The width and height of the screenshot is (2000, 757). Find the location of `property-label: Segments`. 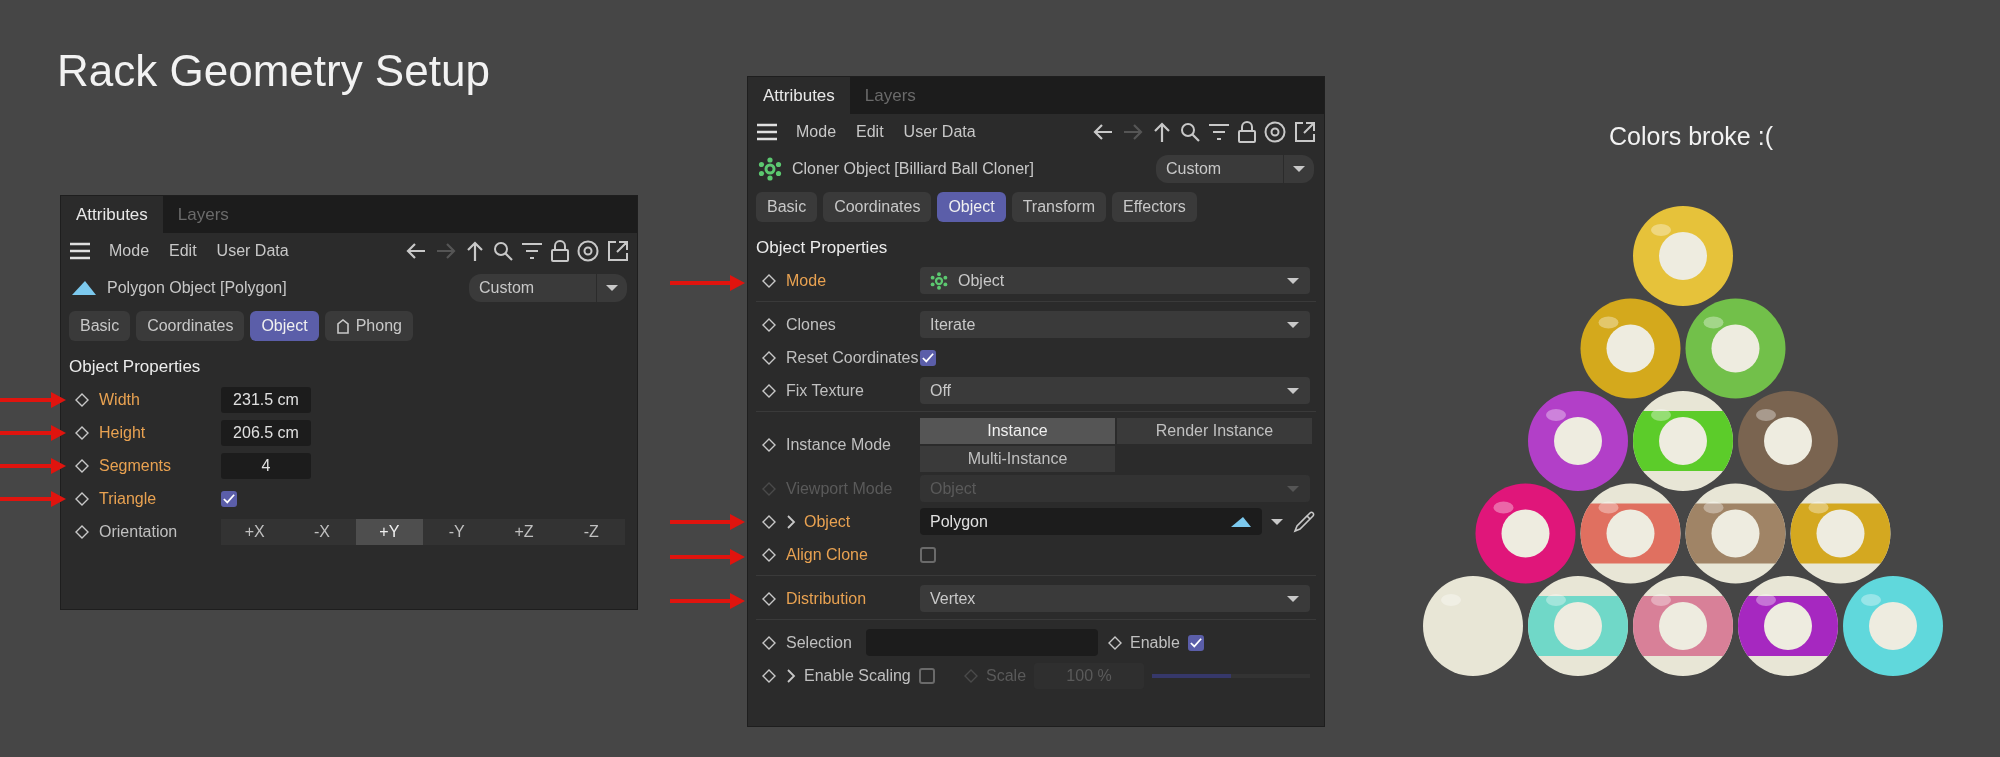

property-label: Segments is located at coordinates (135, 465).